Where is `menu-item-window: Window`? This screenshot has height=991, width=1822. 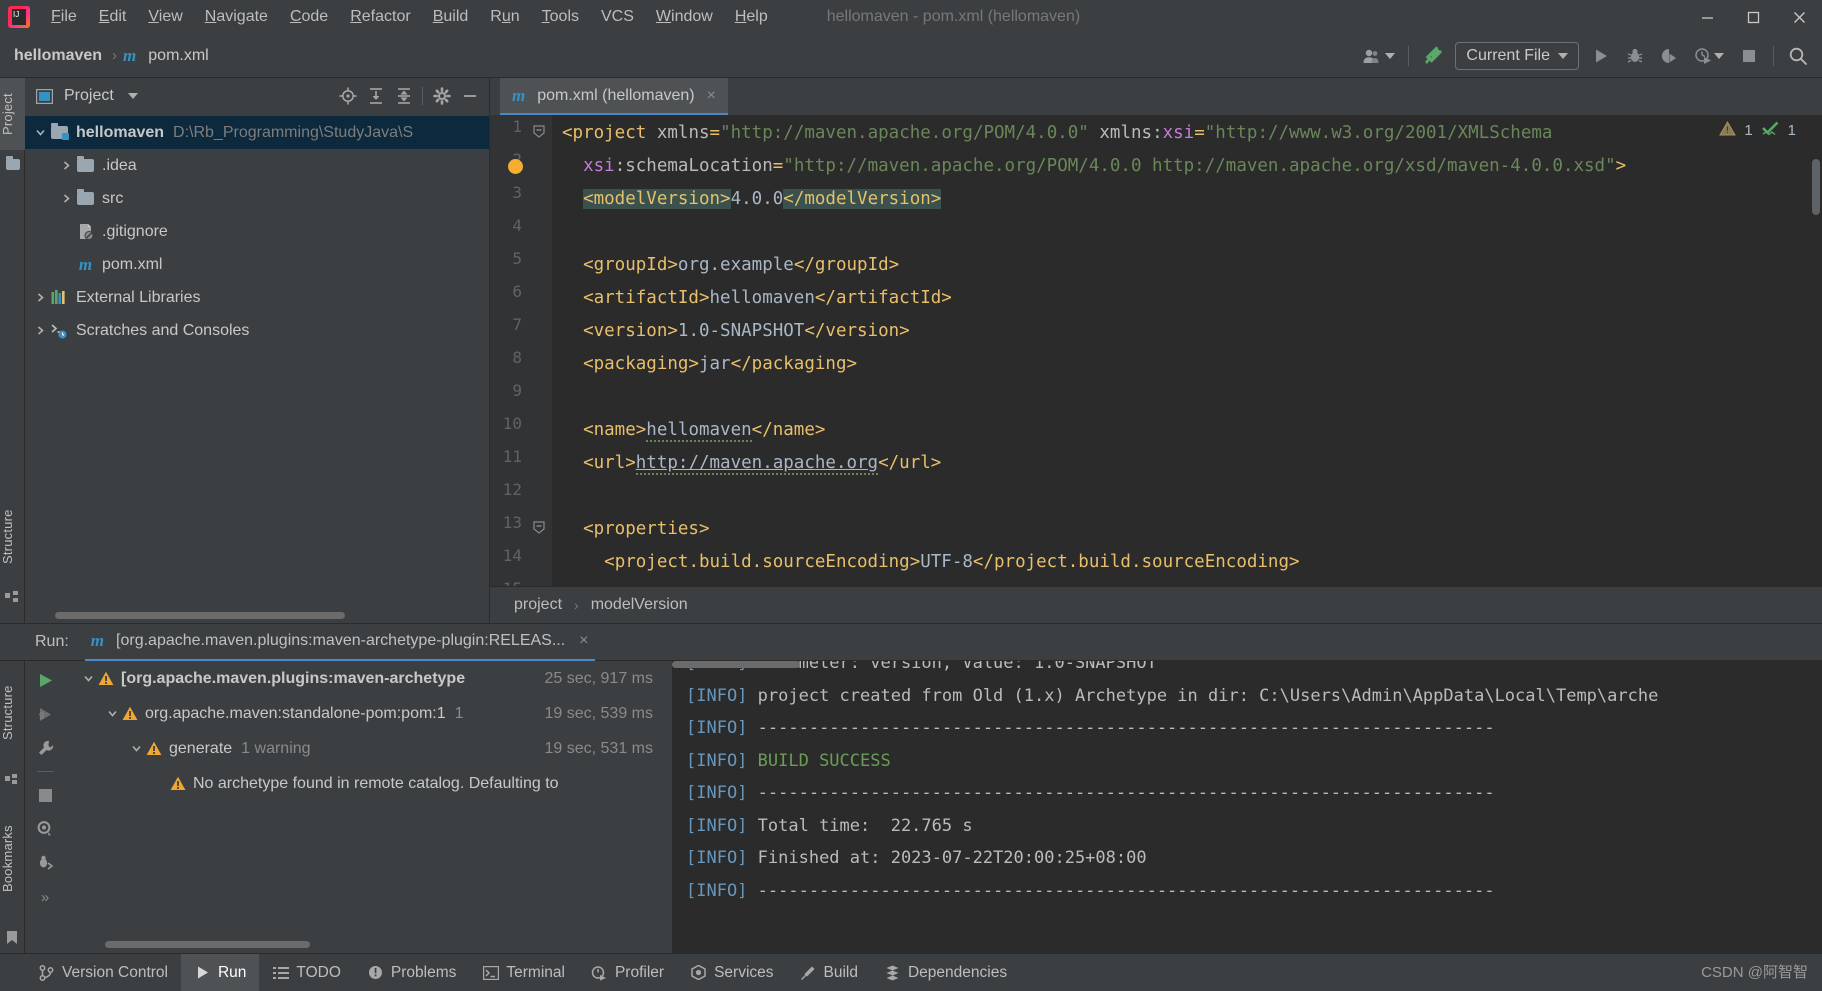 menu-item-window: Window is located at coordinates (684, 17).